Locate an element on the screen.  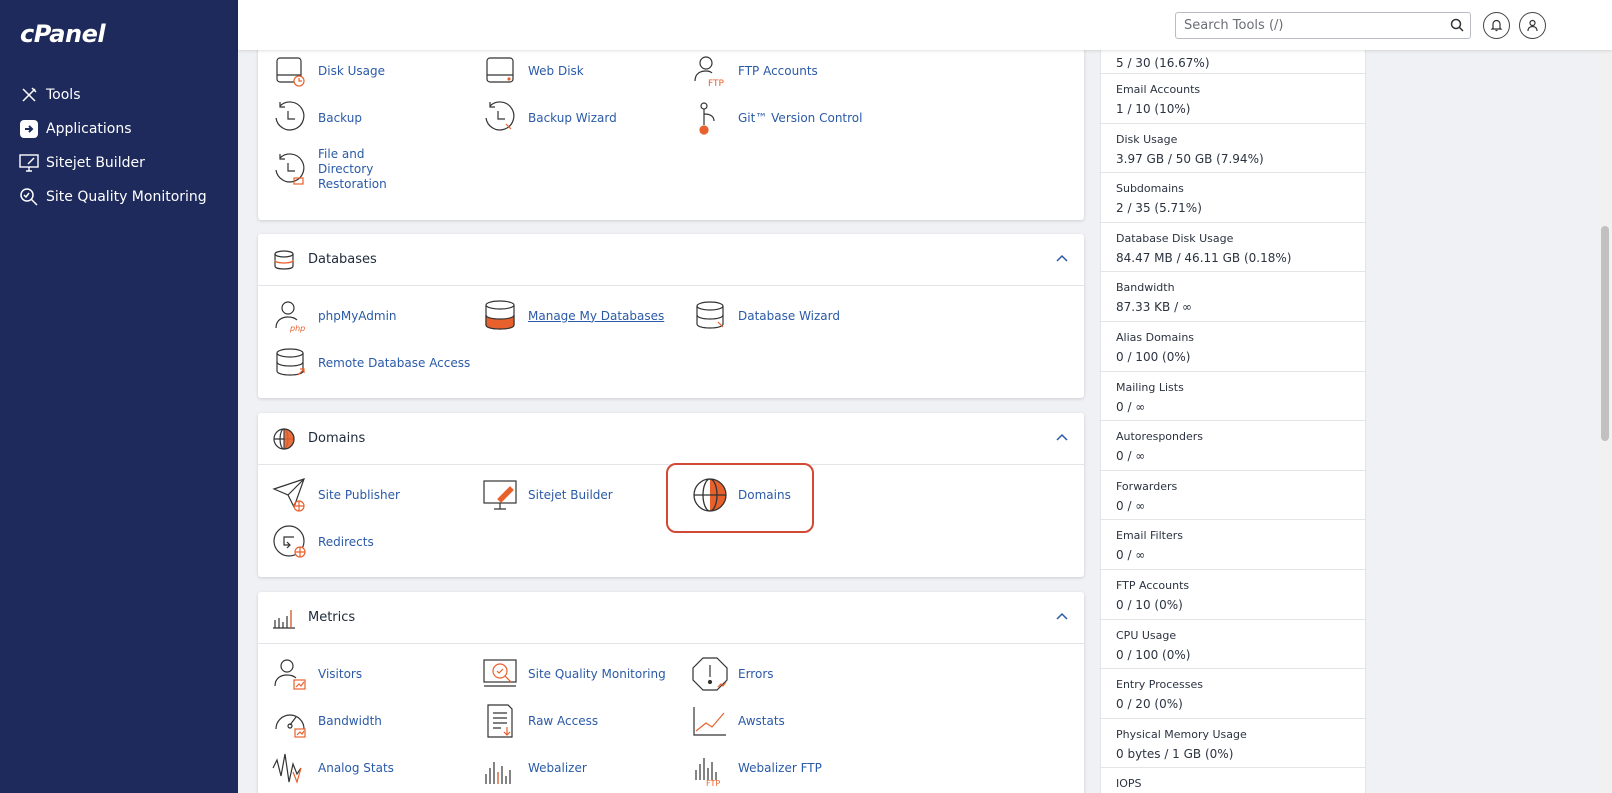
stat-label: Entry Processes is located at coordinates (1159, 685).